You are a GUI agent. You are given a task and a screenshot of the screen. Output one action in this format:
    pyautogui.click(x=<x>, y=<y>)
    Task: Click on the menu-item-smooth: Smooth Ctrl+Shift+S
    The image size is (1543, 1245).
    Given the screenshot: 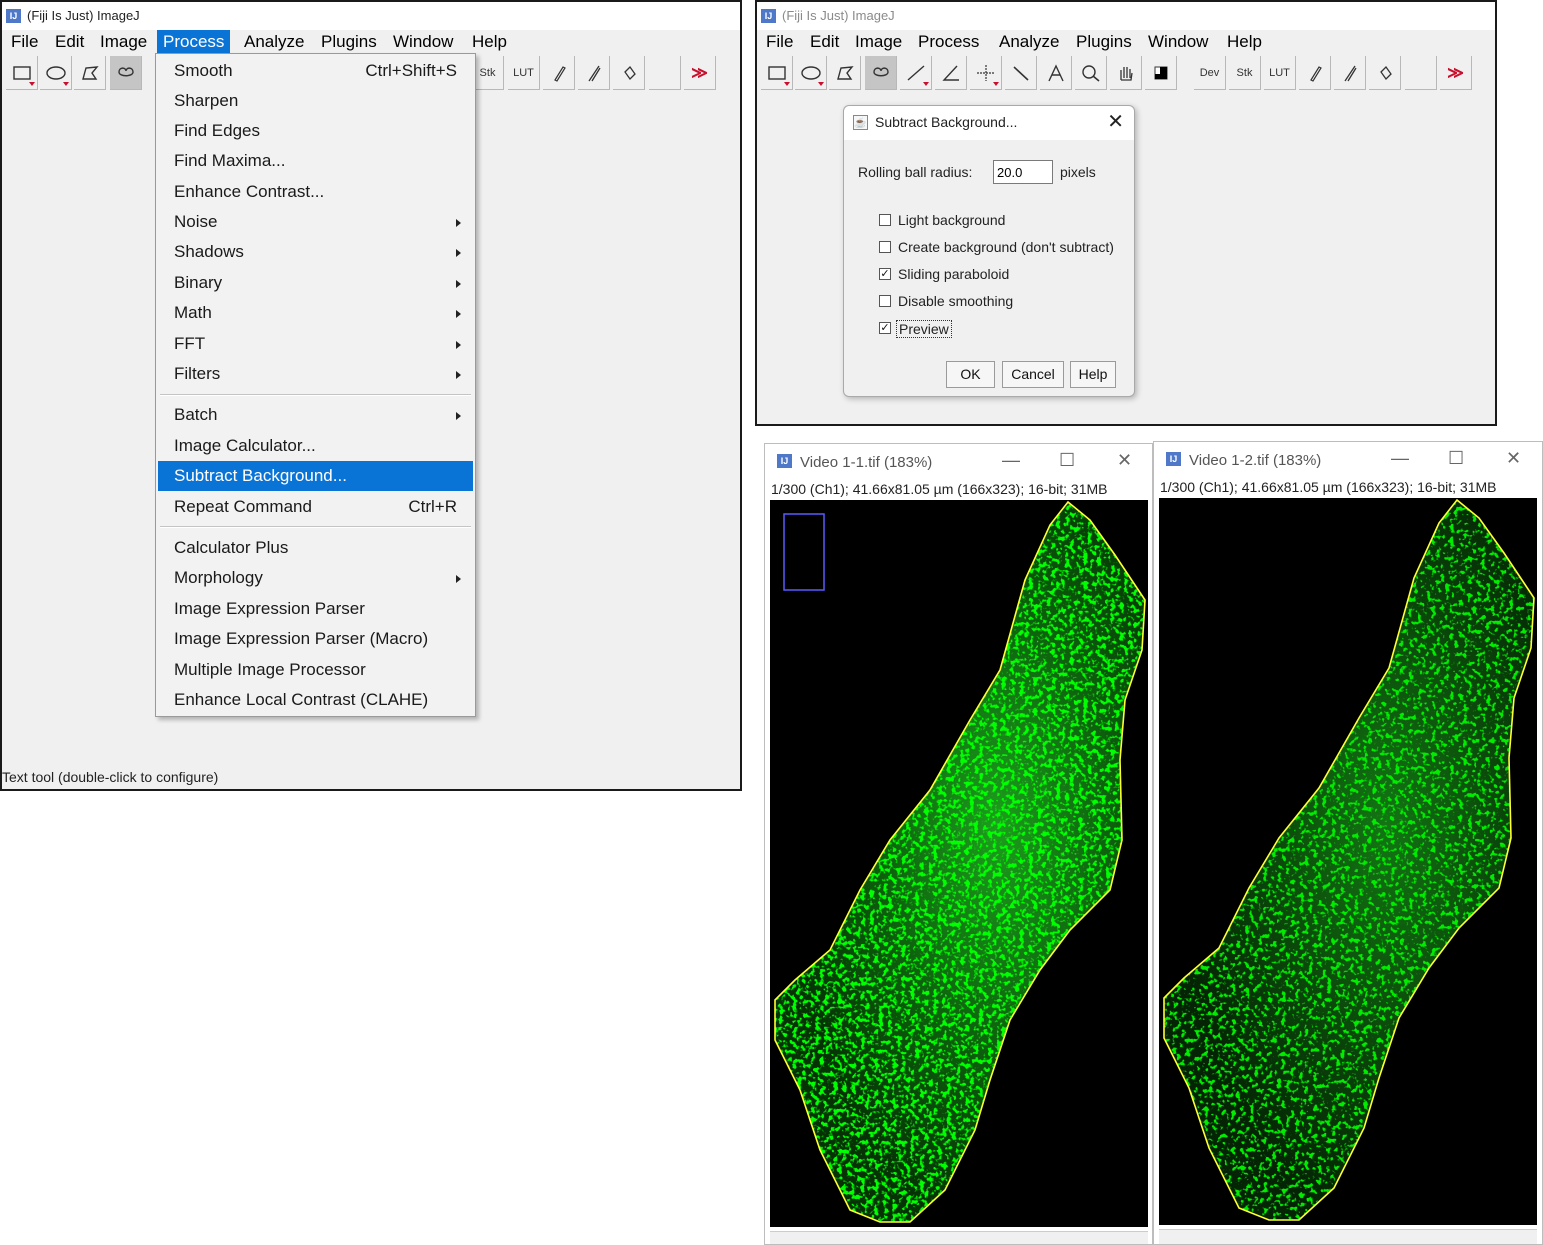 What is the action you would take?
    pyautogui.click(x=315, y=71)
    